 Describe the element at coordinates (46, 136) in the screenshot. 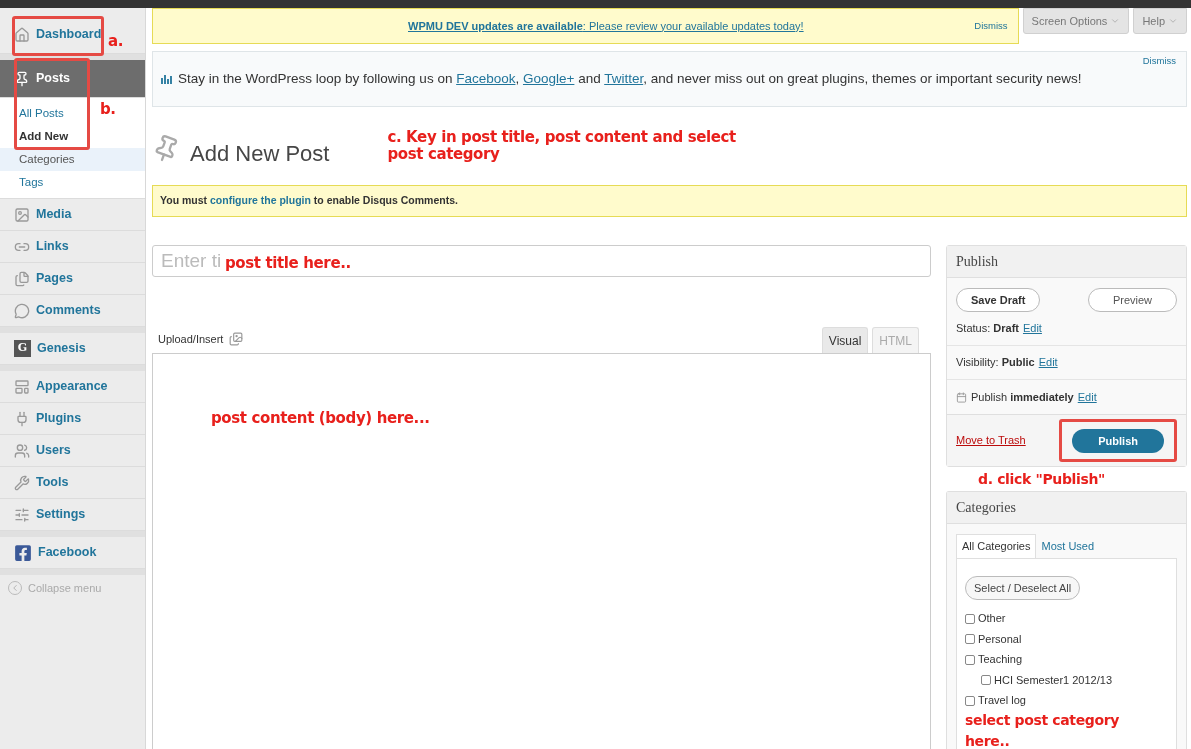

I see `submenu-item: Add New` at that location.